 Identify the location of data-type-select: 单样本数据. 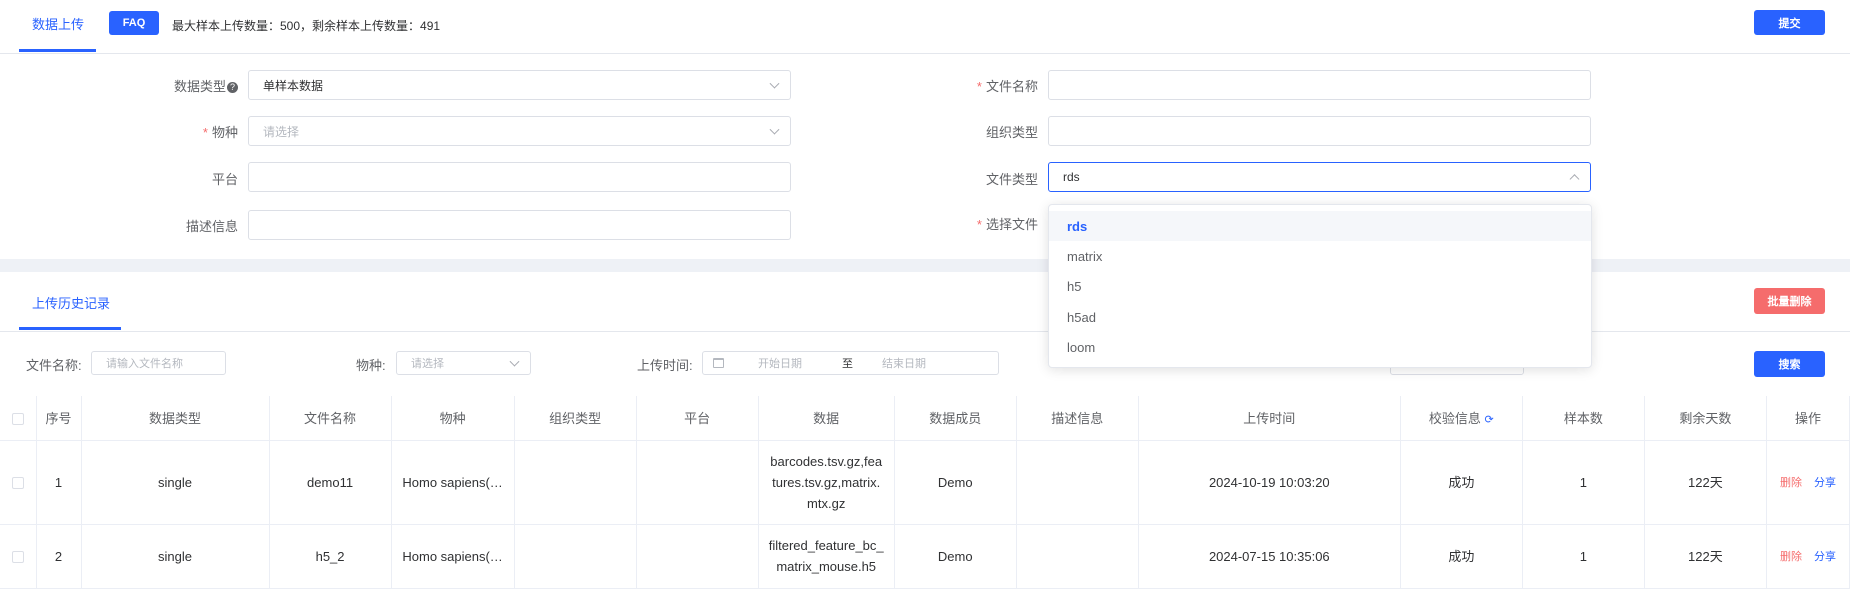
(519, 85).